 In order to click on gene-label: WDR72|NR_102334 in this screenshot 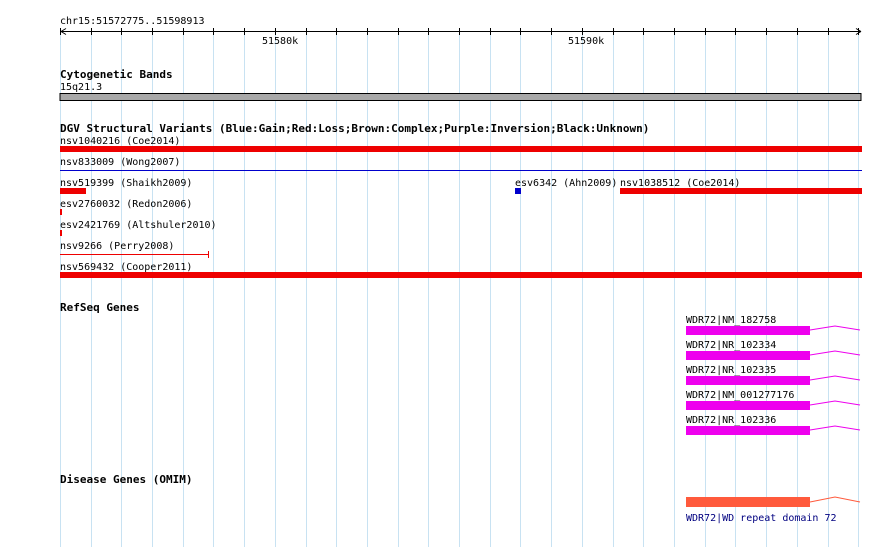, I will do `click(731, 345)`.